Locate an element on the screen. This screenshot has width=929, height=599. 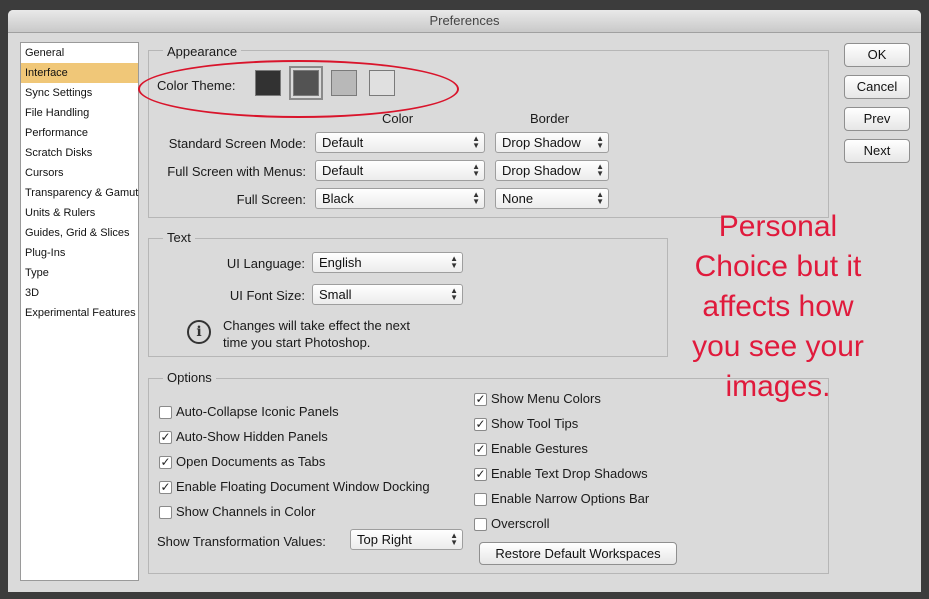
sidebar-item-units-rulers: Units & Rulers is located at coordinates (79, 213).